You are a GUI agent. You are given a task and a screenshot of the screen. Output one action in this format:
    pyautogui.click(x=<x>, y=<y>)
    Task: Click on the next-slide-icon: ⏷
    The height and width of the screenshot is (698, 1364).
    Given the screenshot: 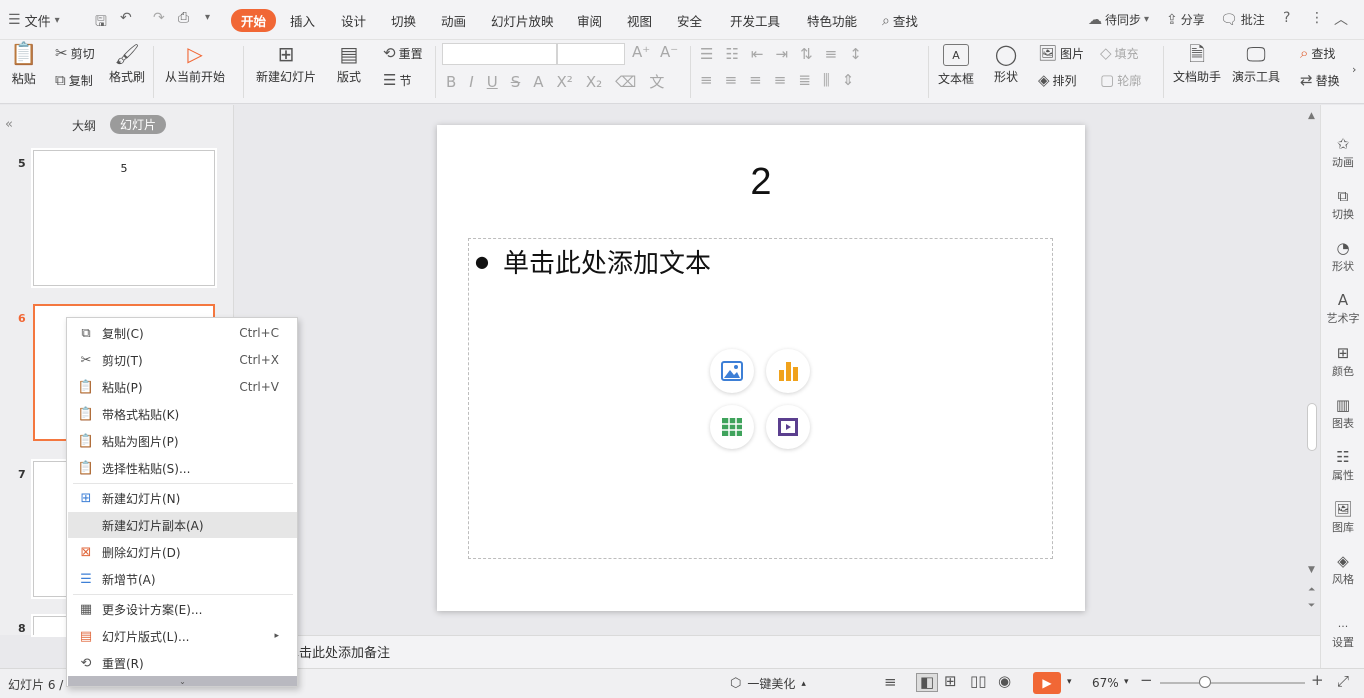 What is the action you would take?
    pyautogui.click(x=1311, y=606)
    